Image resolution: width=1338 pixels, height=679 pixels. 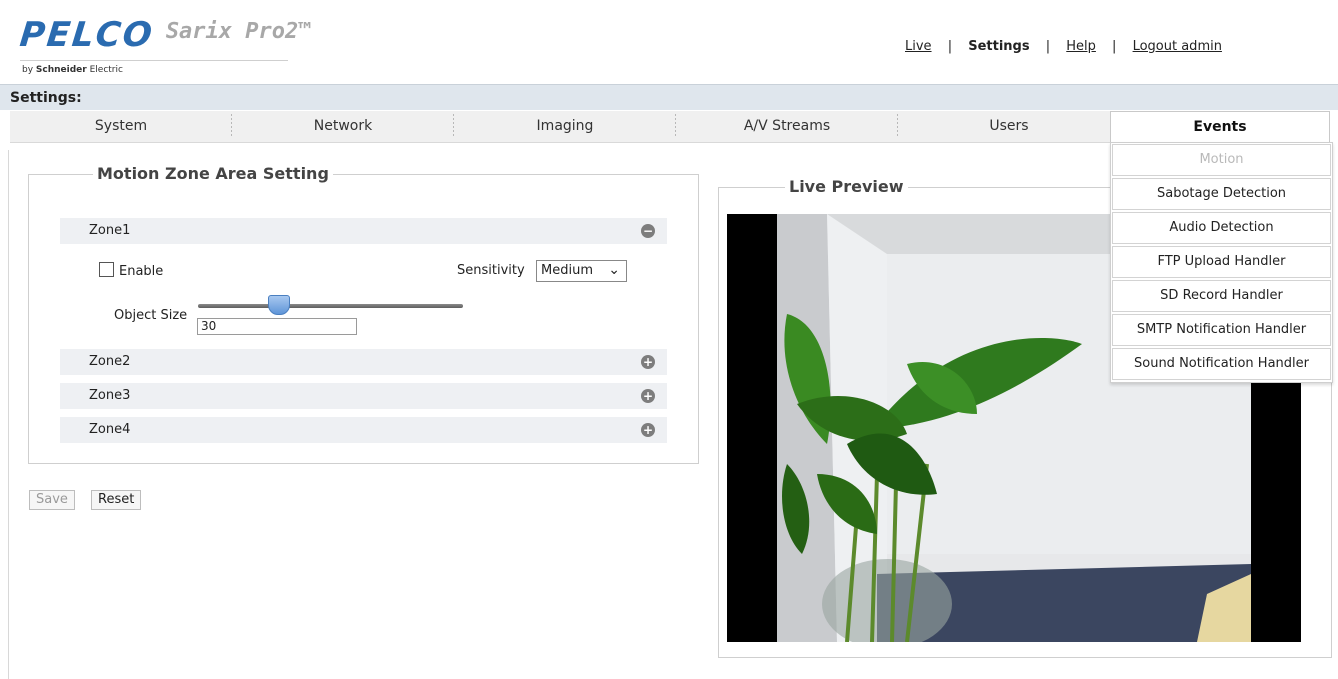 What do you see at coordinates (846, 186) in the screenshot?
I see `live-preview-legend: Live Preview` at bounding box center [846, 186].